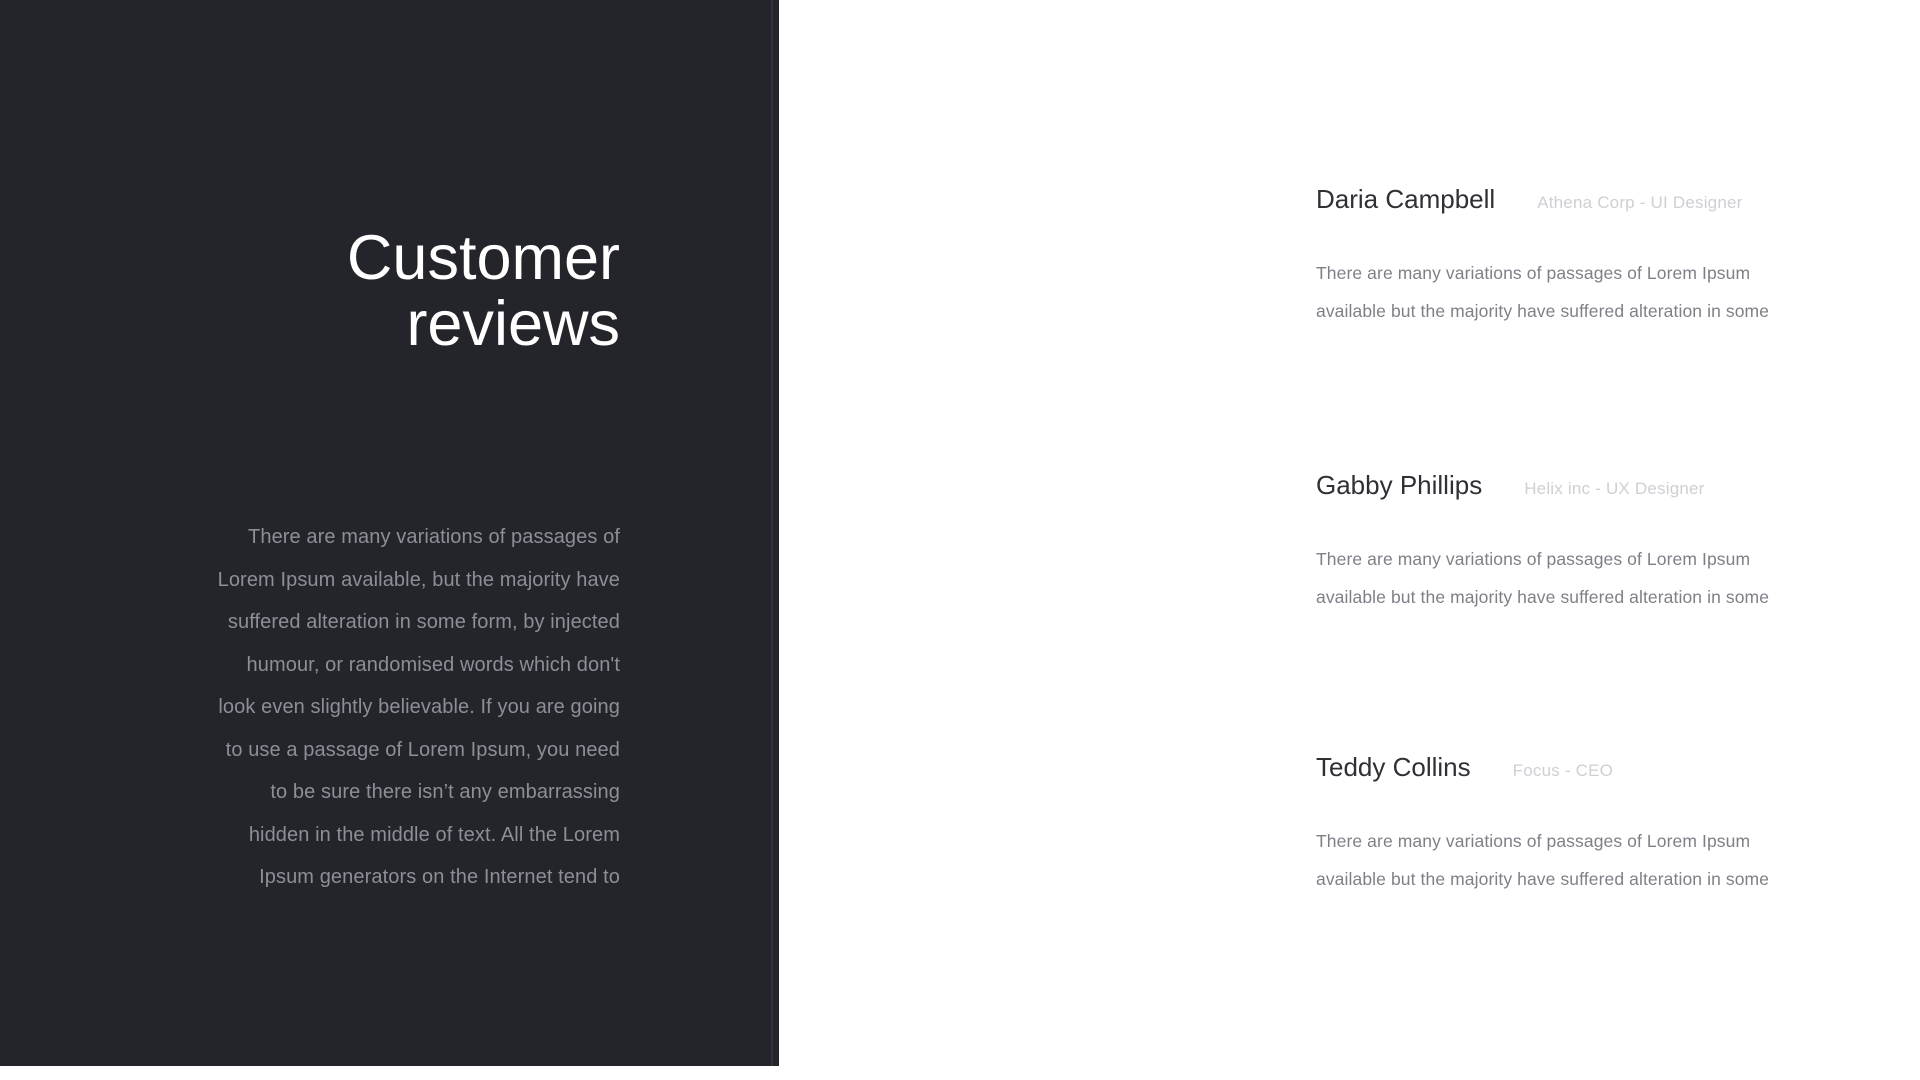 Image resolution: width=1920 pixels, height=1080 pixels. What do you see at coordinates (433, 664) in the screenshot?
I see `intro-line: humour, or randomised words which don't` at bounding box center [433, 664].